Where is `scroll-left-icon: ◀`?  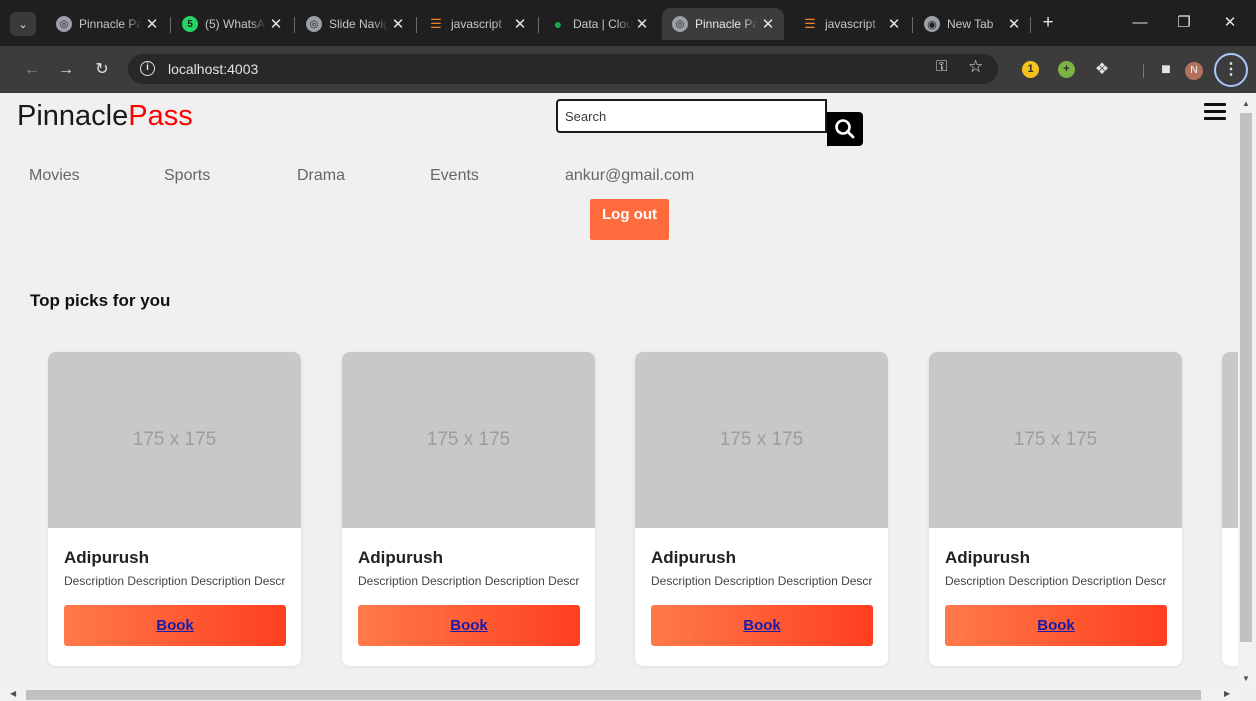 scroll-left-icon: ◀ is located at coordinates (13, 693).